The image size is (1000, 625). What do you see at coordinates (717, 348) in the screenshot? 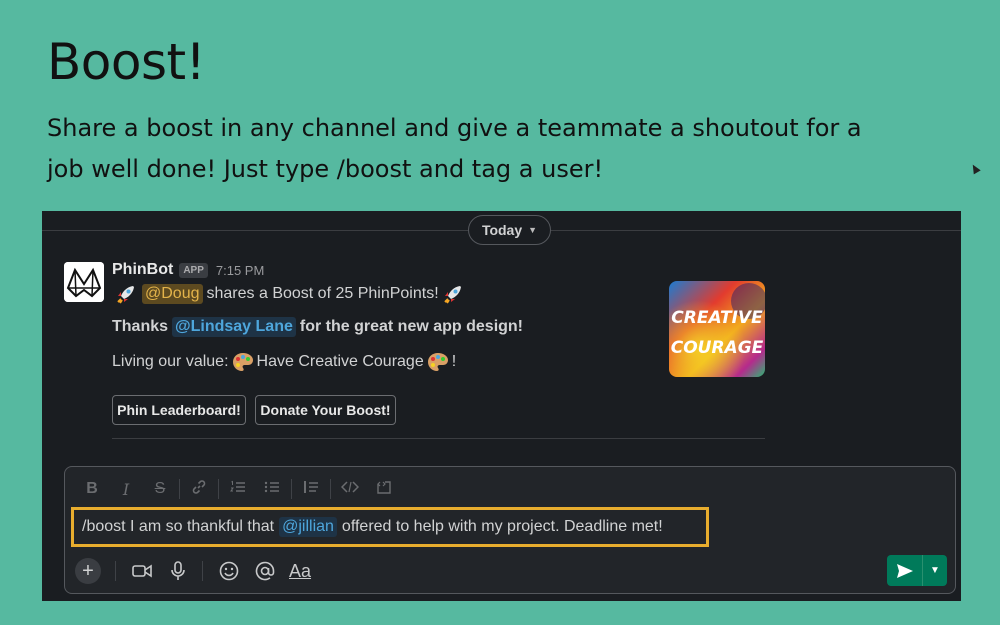
I see `image-text-courage: COURAGE` at bounding box center [717, 348].